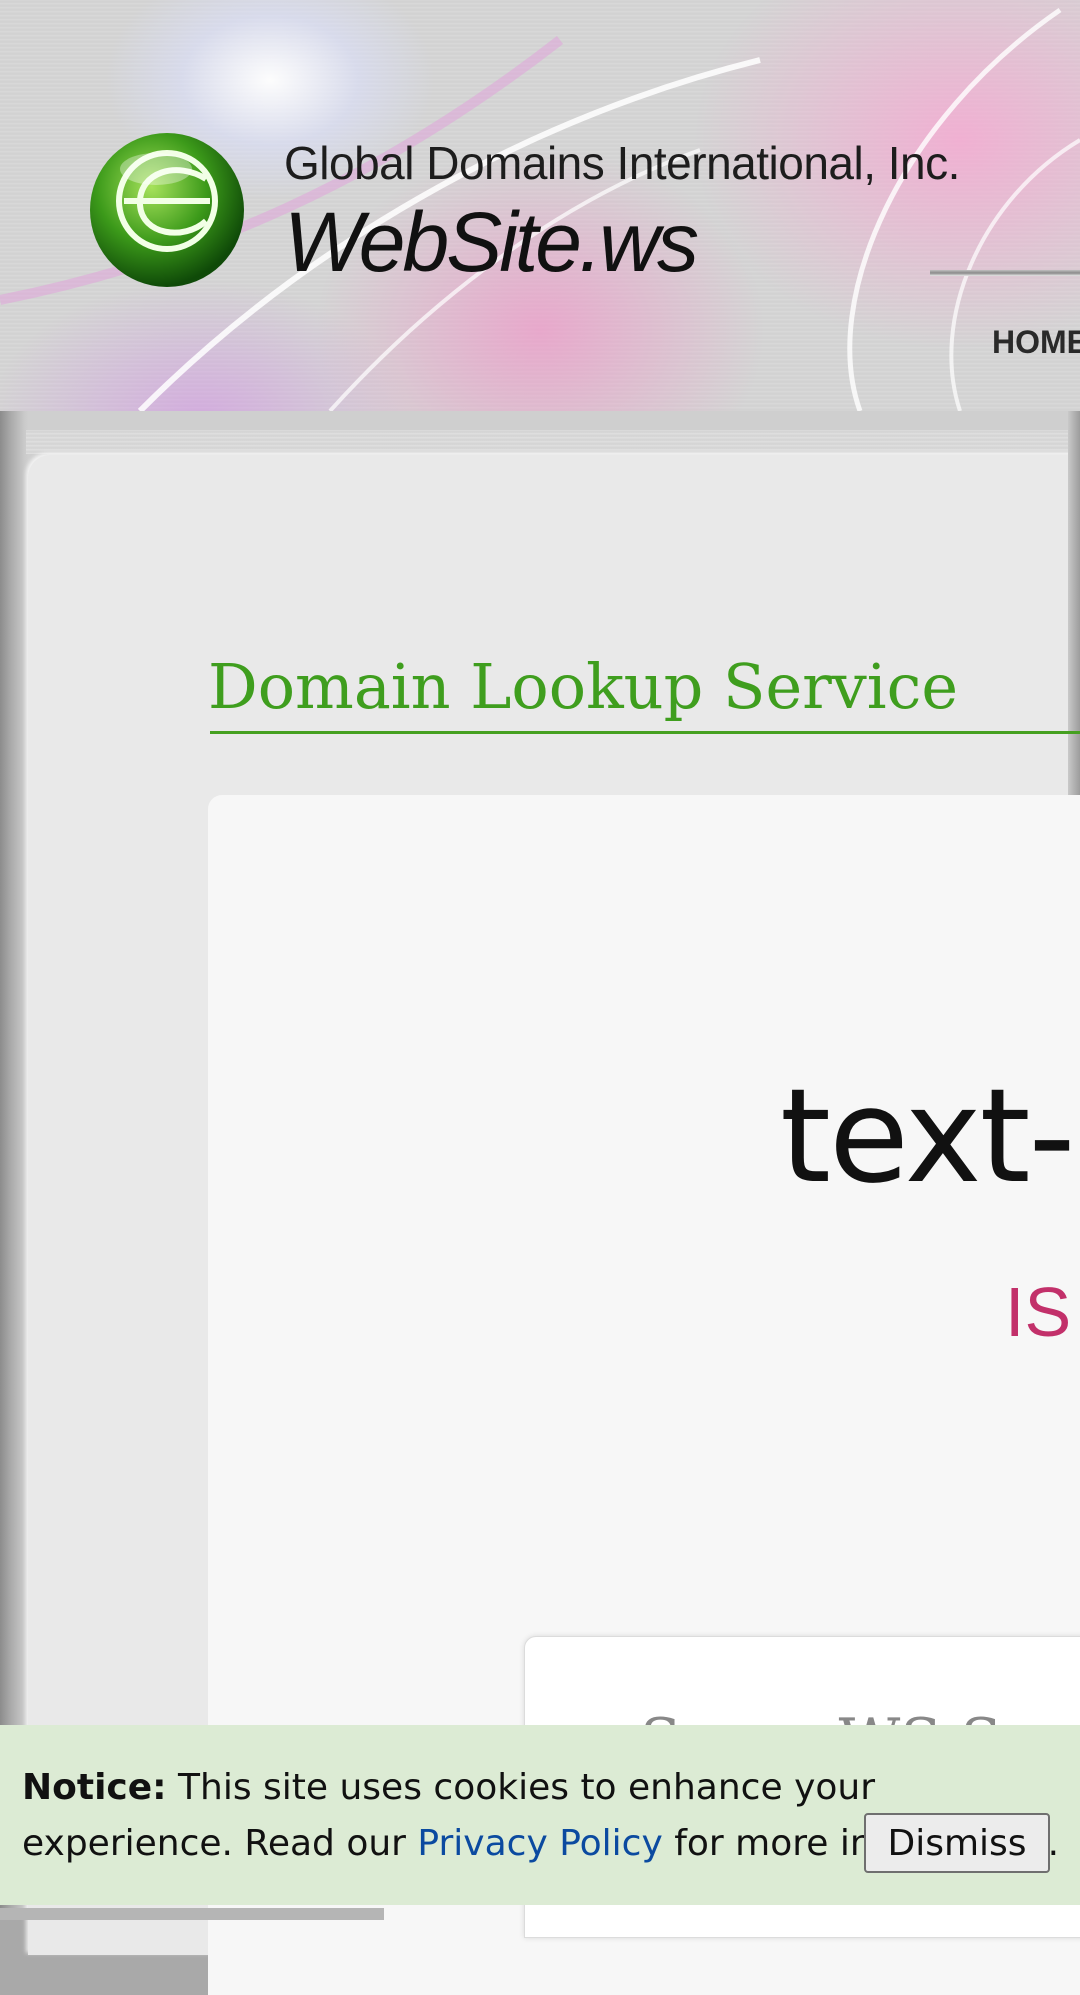 The width and height of the screenshot is (1080, 1995). What do you see at coordinates (1038, 1312) in the screenshot?
I see `availability-status: IS` at bounding box center [1038, 1312].